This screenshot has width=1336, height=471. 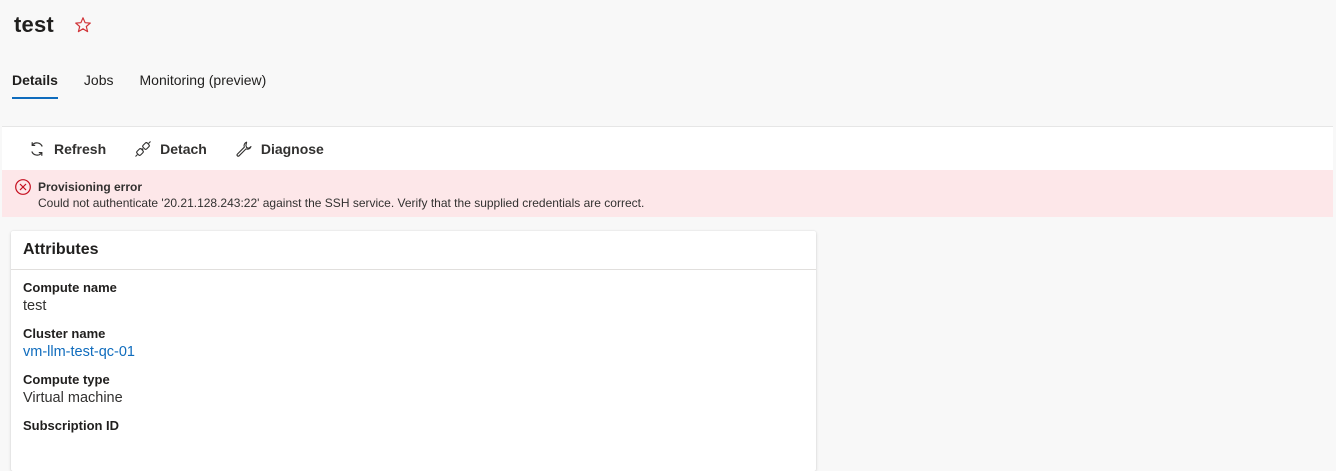 I want to click on tab-monitoring: Monitoring (preview), so click(x=203, y=85).